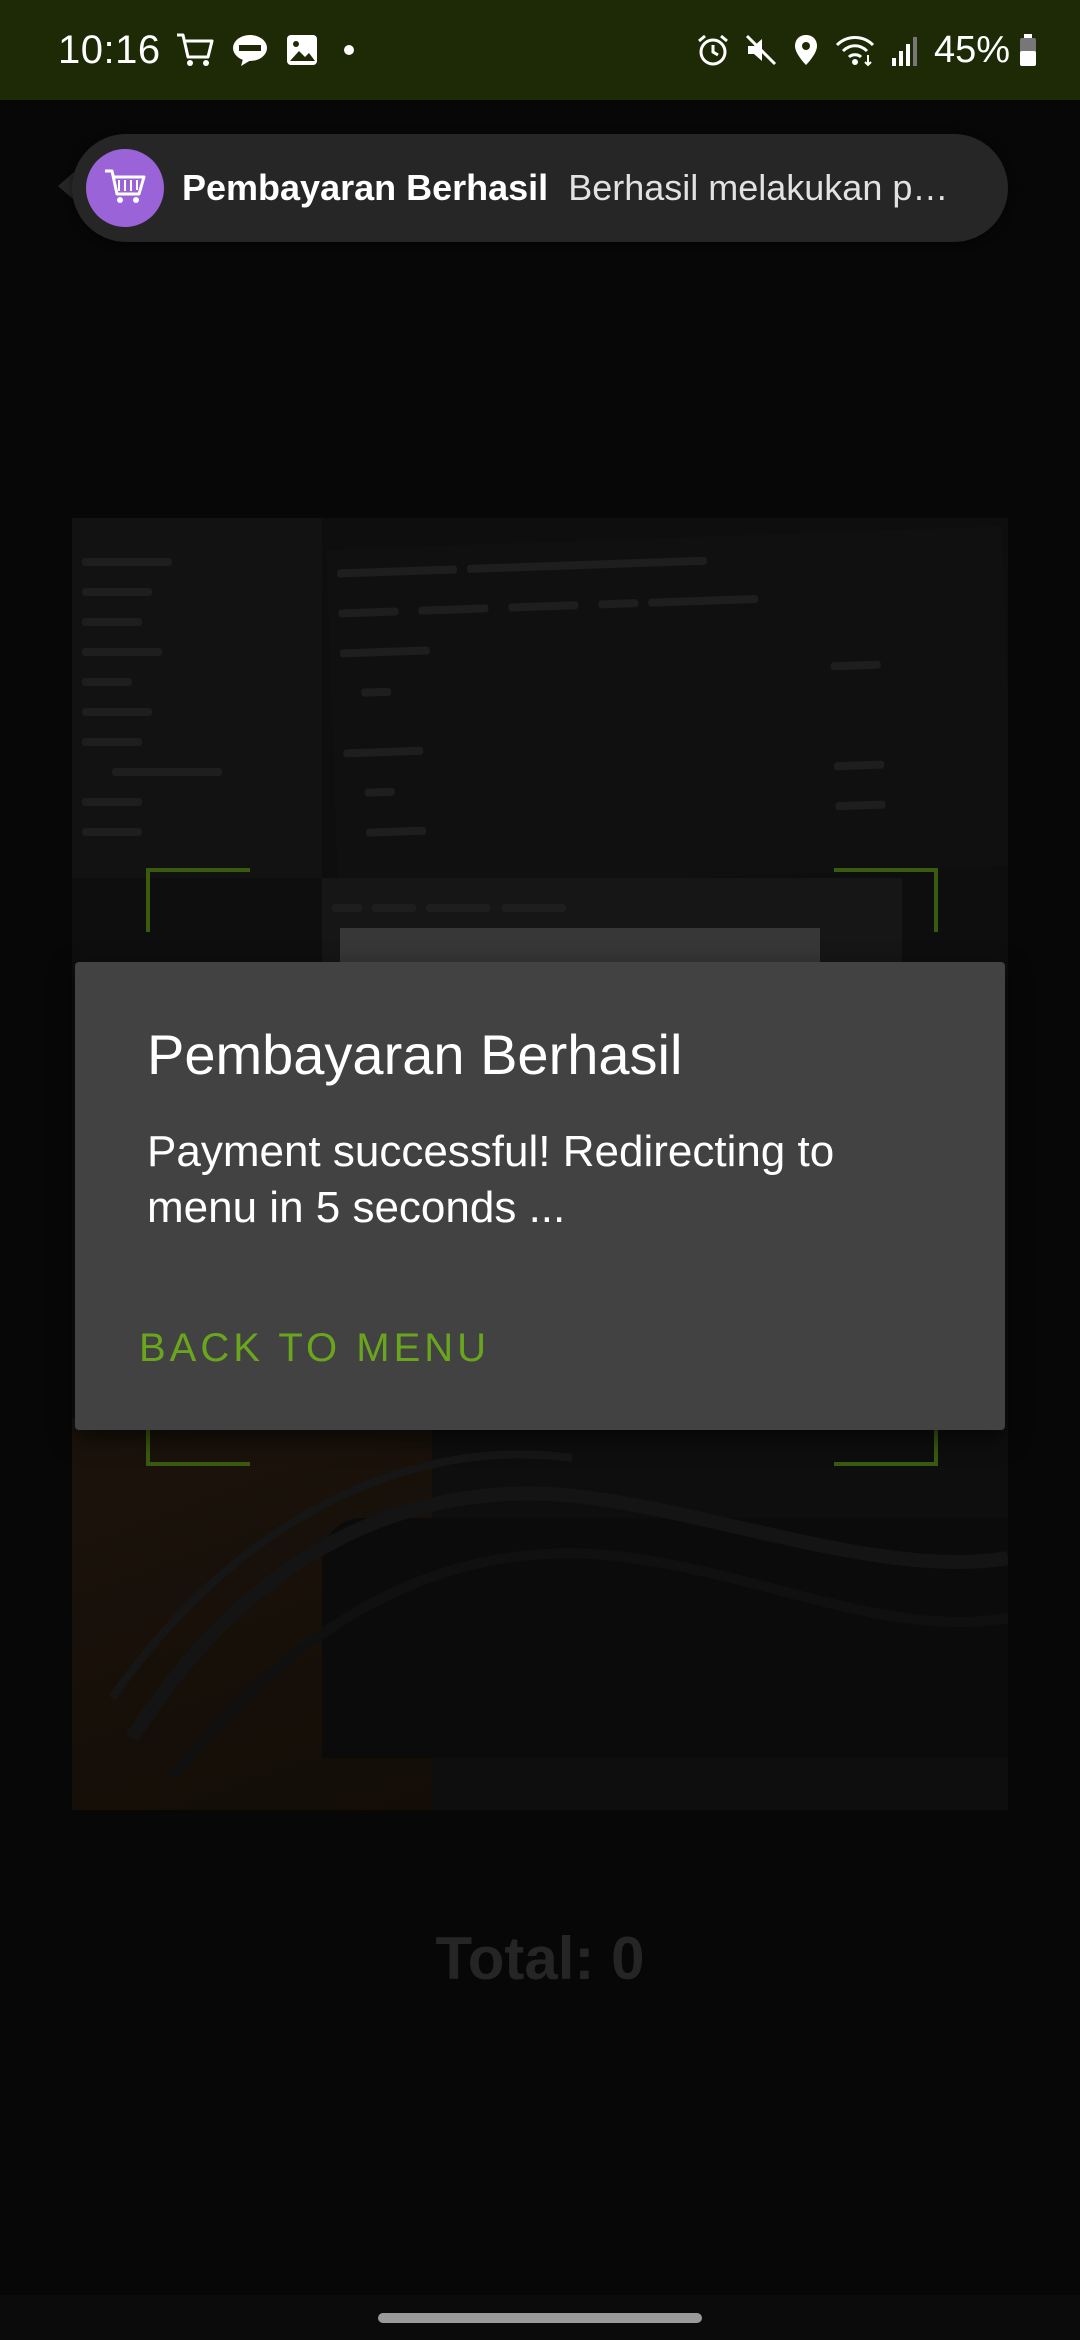  Describe the element at coordinates (349, 50) in the screenshot. I see `dot-icon` at that location.